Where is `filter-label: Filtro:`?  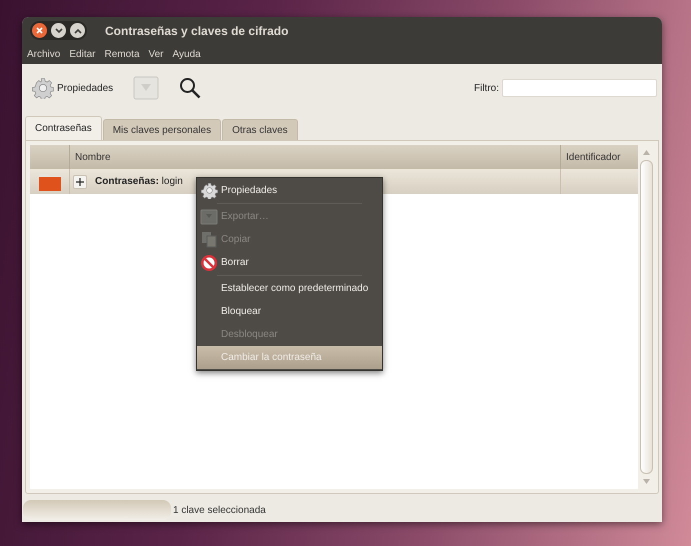 filter-label: Filtro: is located at coordinates (486, 89).